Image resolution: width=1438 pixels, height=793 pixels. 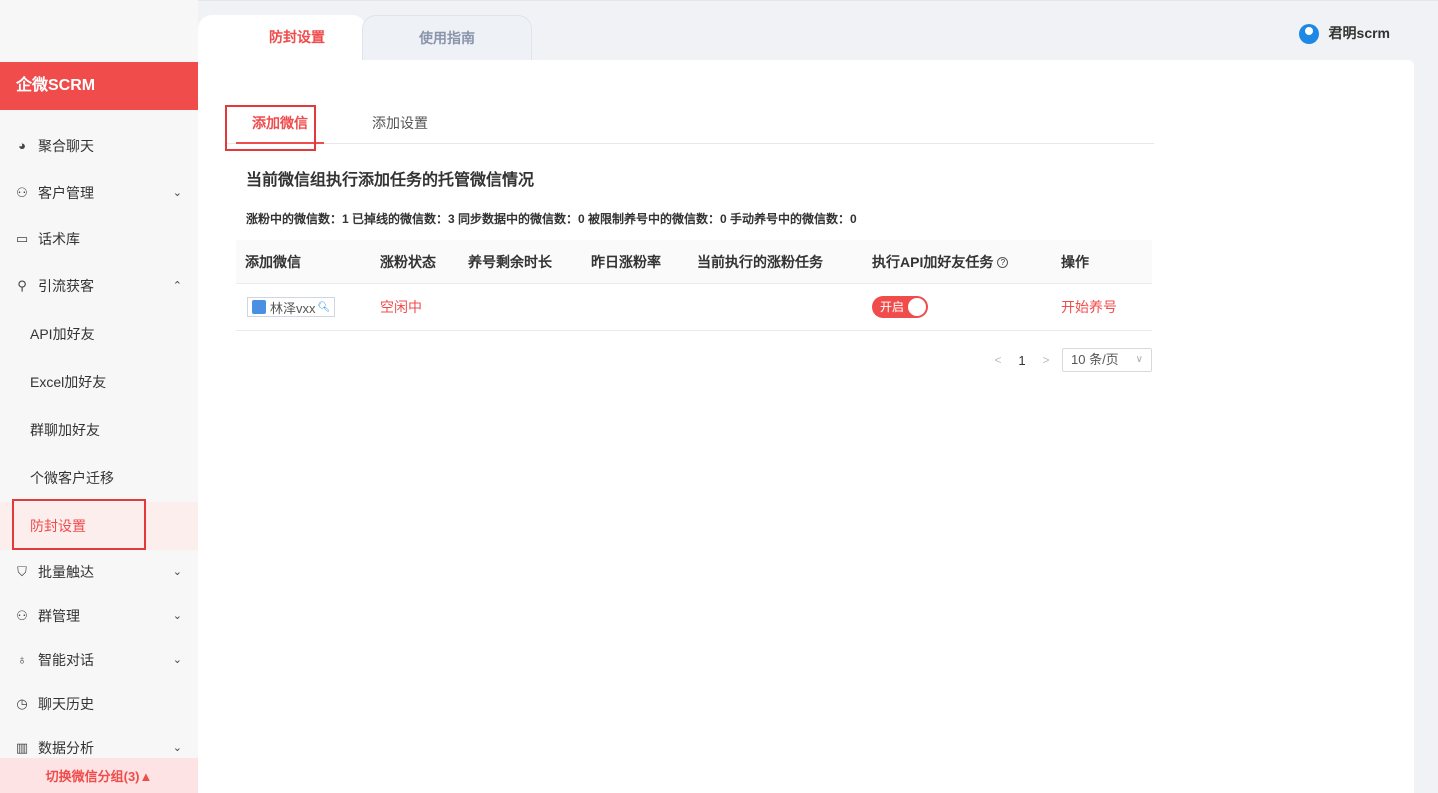 What do you see at coordinates (59, 616) in the screenshot?
I see `sidebar-item-label: 群管理` at bounding box center [59, 616].